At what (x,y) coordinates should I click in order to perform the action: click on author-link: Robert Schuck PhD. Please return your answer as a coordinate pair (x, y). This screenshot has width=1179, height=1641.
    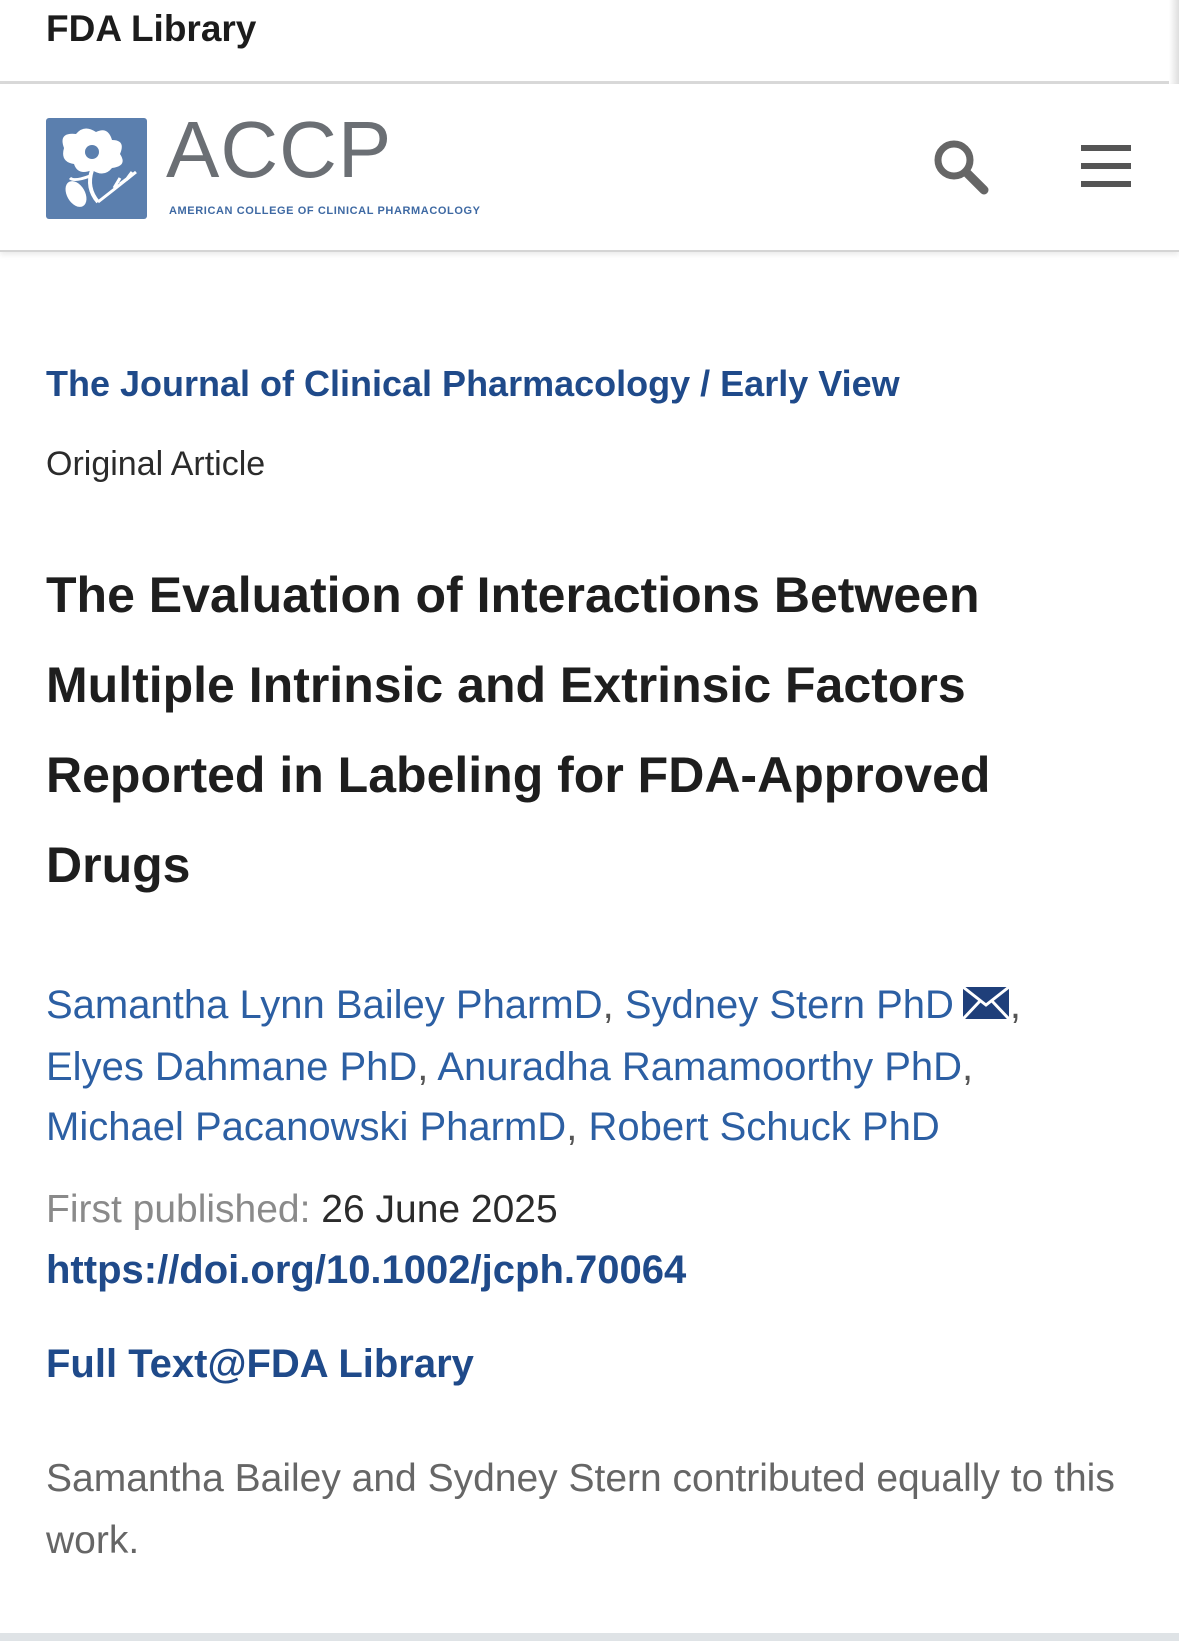
    Looking at the image, I should click on (763, 1127).